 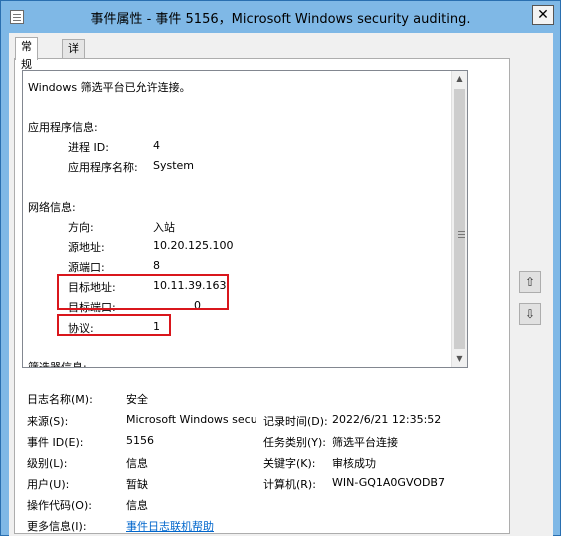 I want to click on source-label: 来源(S):, so click(x=48, y=421).